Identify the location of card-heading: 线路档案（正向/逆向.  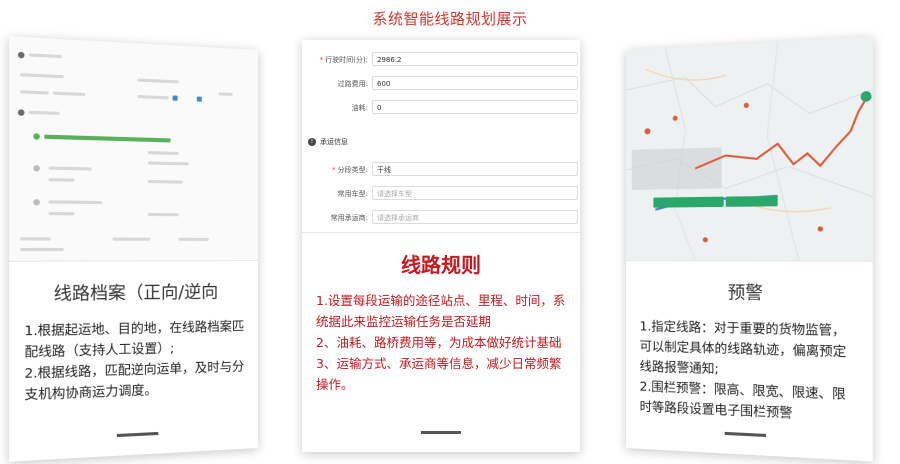
(136, 294).